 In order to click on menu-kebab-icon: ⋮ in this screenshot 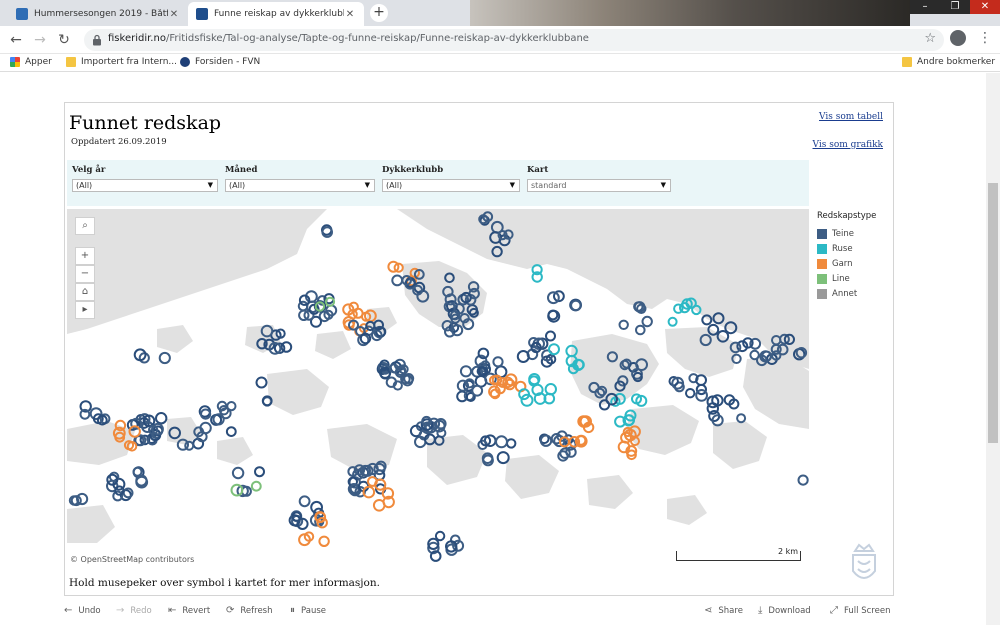, I will do `click(985, 38)`.